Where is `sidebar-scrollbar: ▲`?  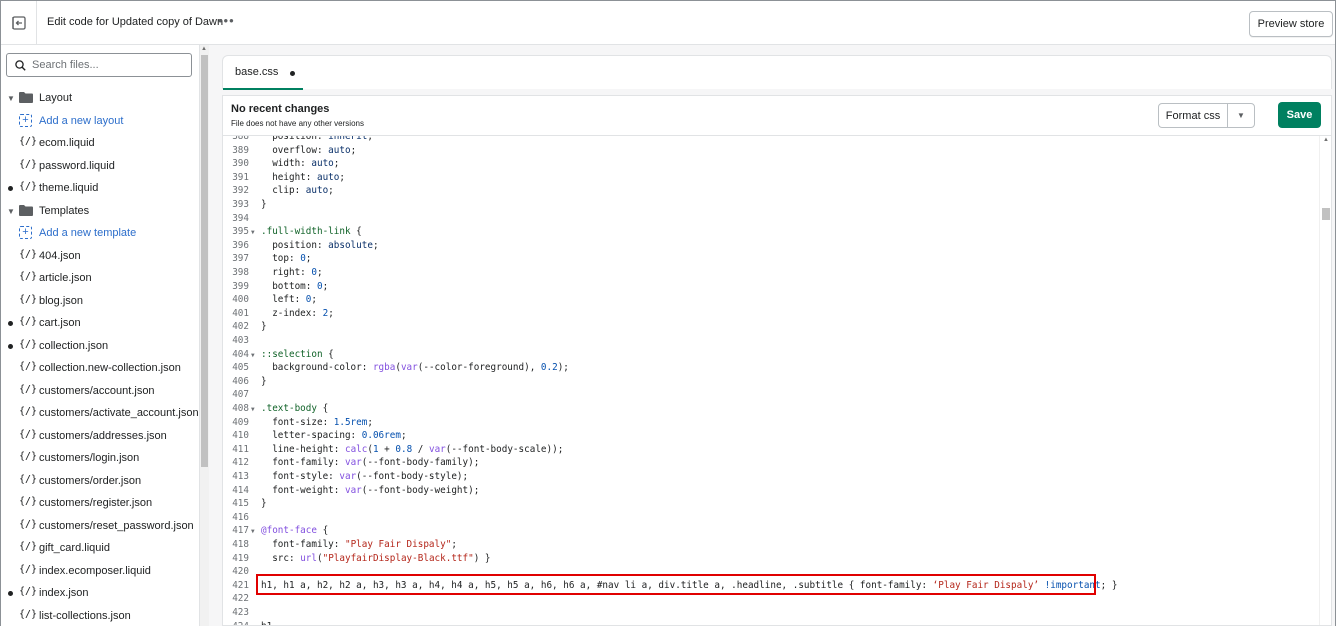 sidebar-scrollbar: ▲ is located at coordinates (204, 335).